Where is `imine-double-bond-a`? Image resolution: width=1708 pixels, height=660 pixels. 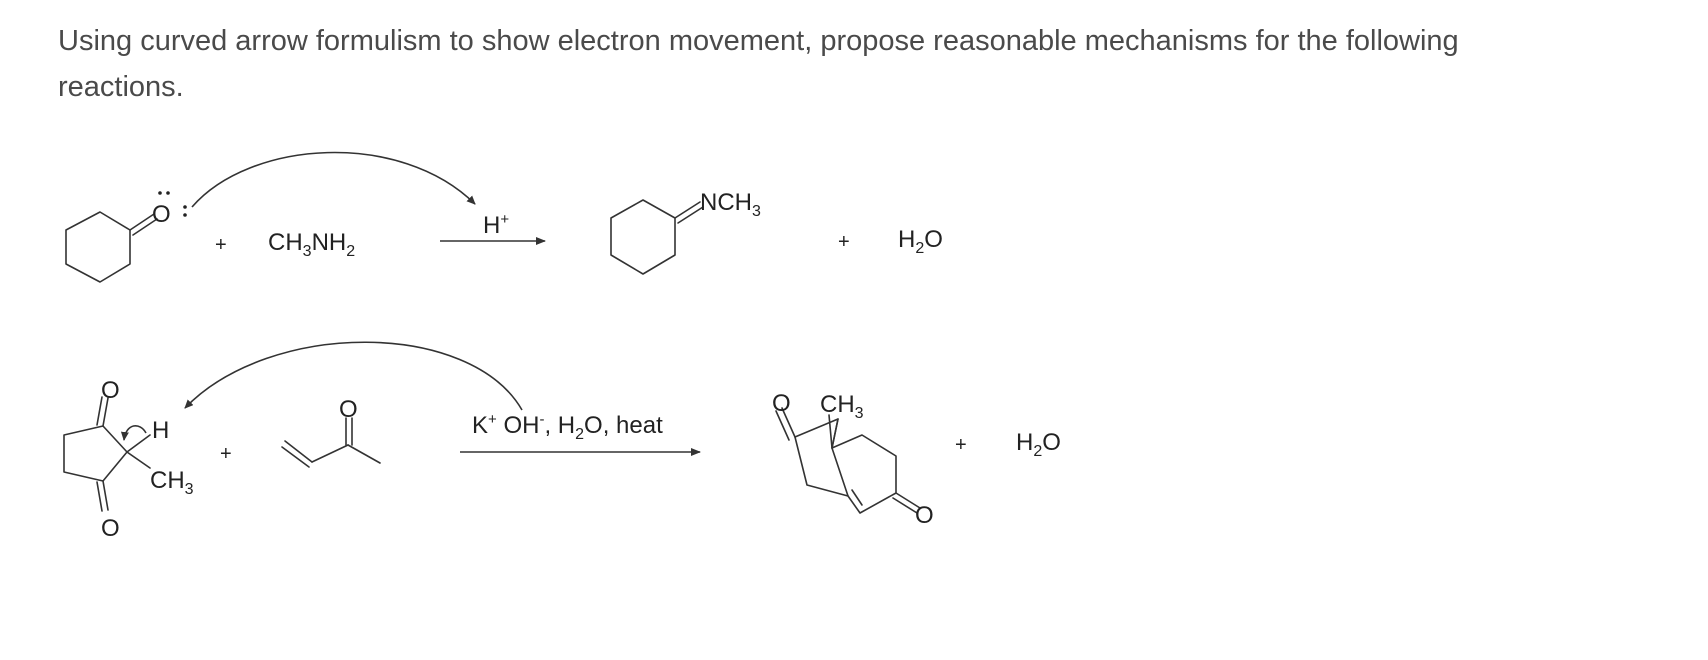 imine-double-bond-a is located at coordinates (687, 210).